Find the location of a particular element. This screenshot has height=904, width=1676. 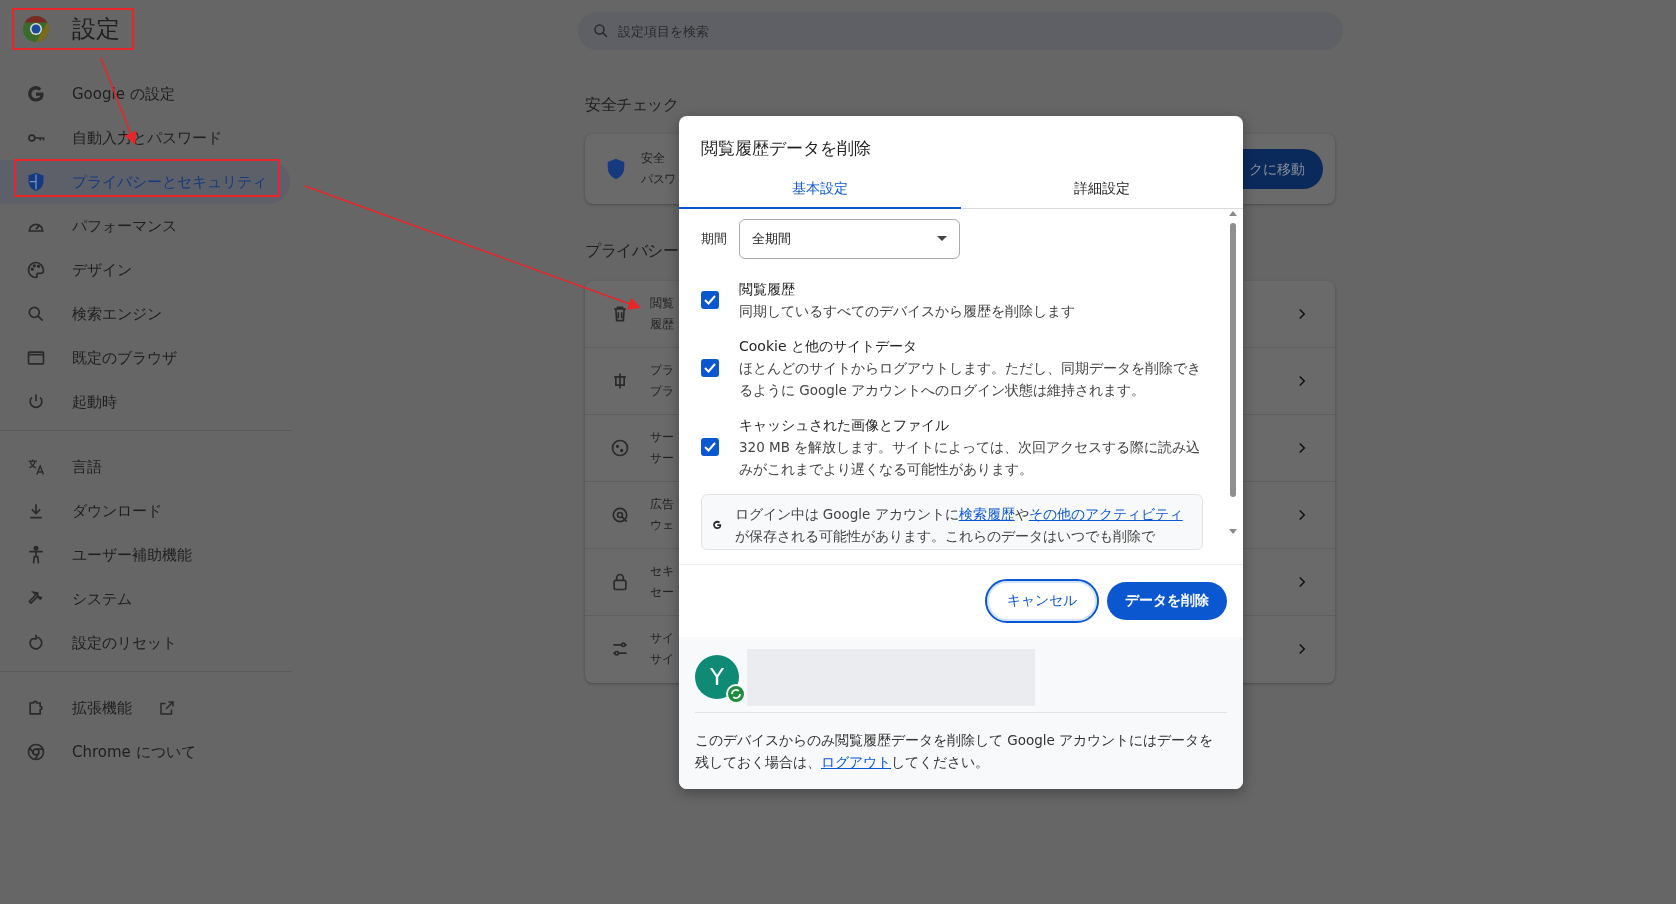

row-text: 広告 is located at coordinates (661, 504).